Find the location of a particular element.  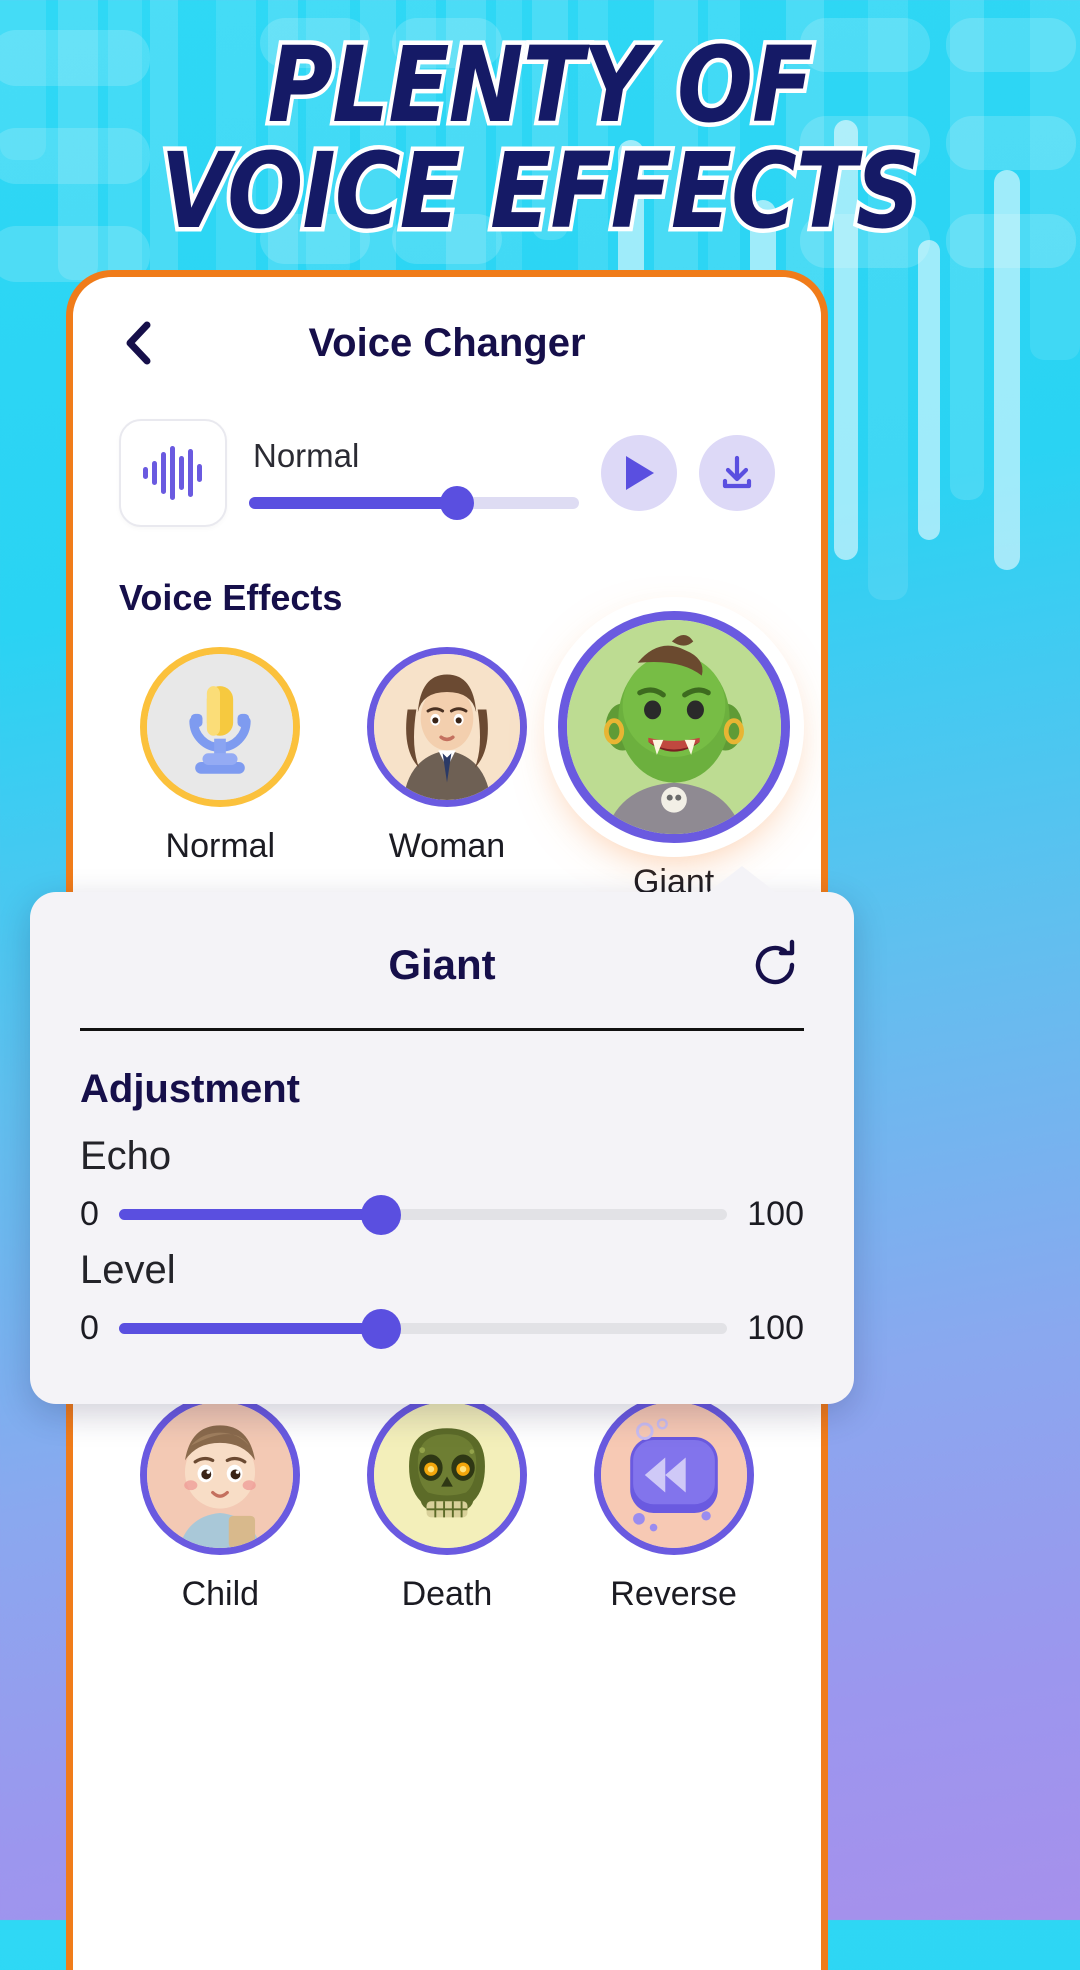

reverse-avatar-icon is located at coordinates (673, 1475).